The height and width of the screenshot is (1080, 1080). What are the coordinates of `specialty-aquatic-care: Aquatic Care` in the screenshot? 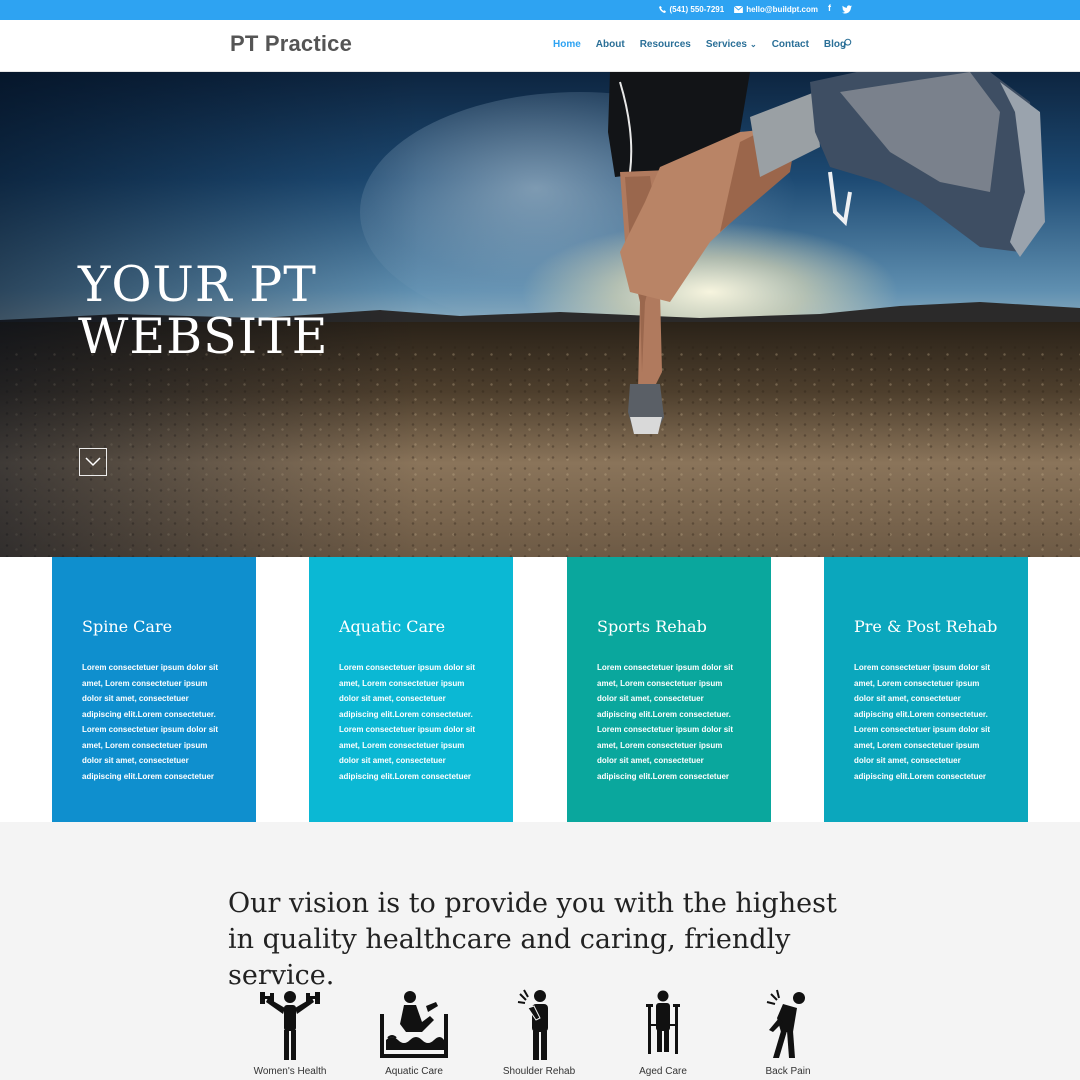 It's located at (414, 1032).